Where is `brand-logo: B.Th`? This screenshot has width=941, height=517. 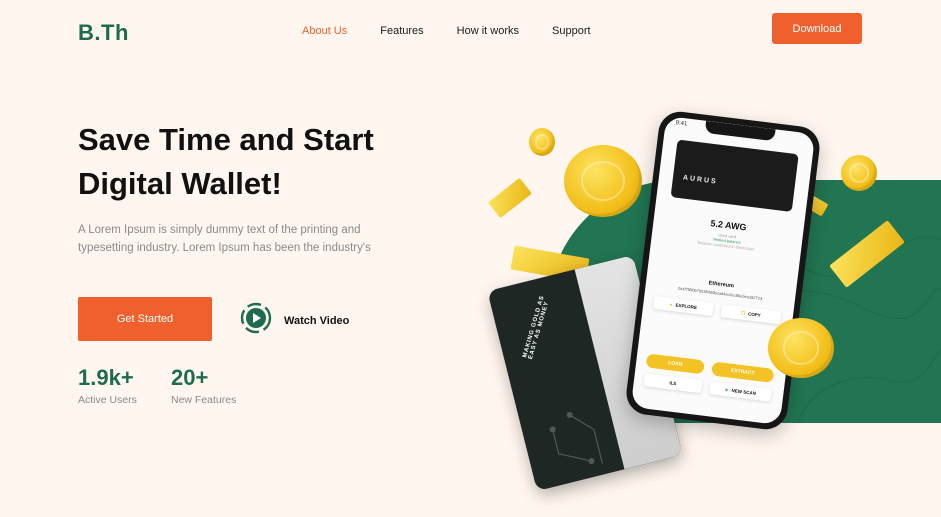
brand-logo: B.Th is located at coordinates (103, 33).